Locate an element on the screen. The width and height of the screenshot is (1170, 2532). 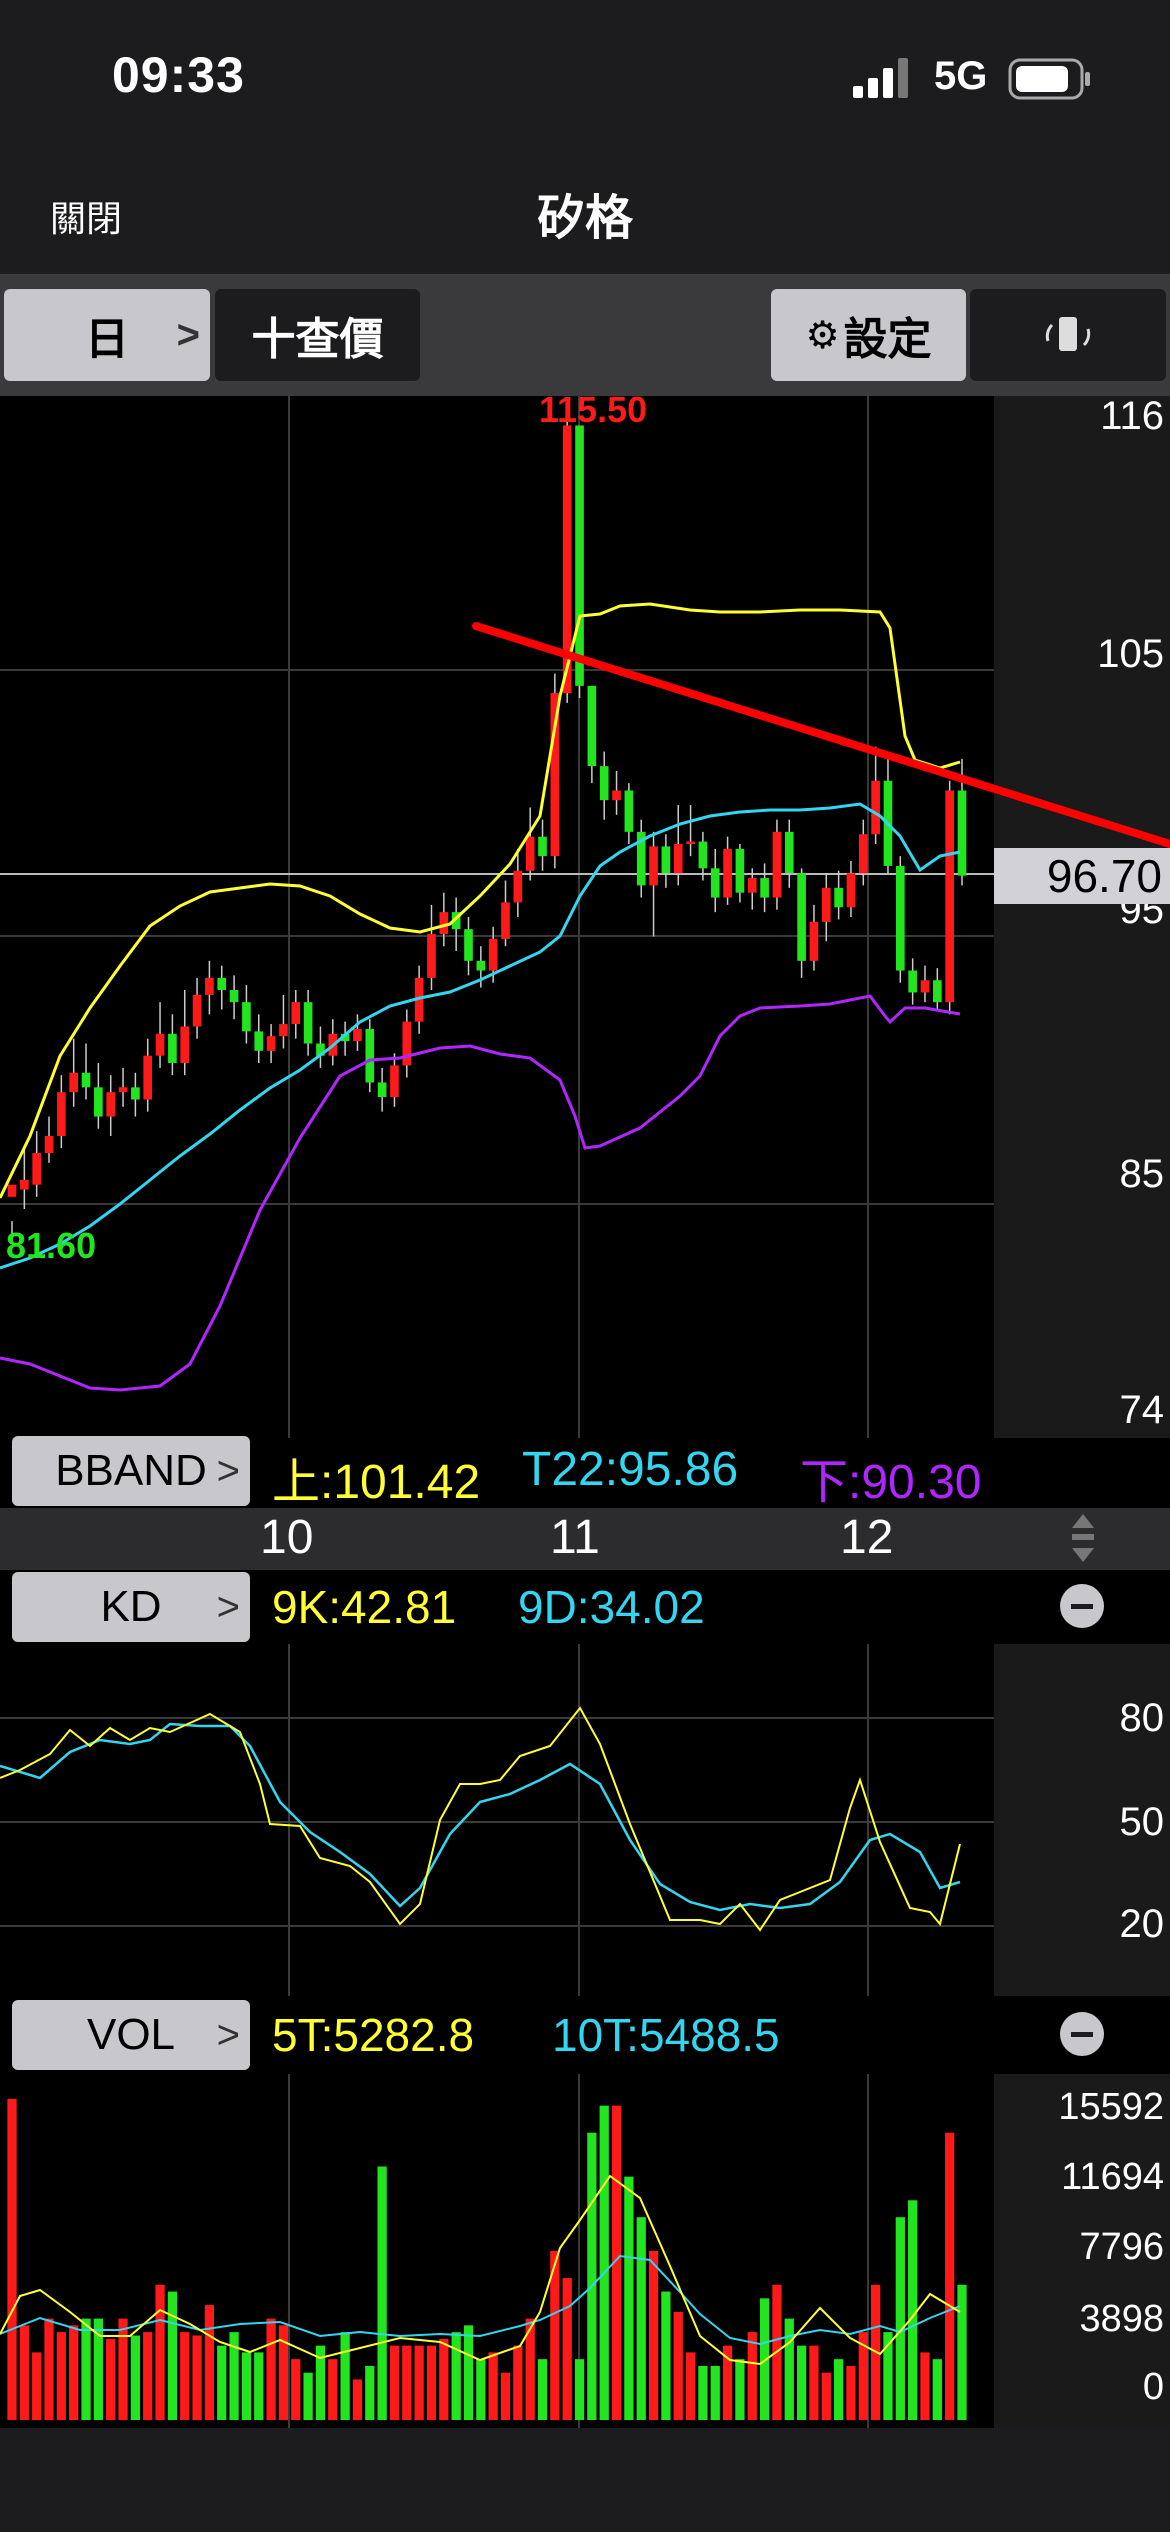
volume-chart is located at coordinates (497, 2251).